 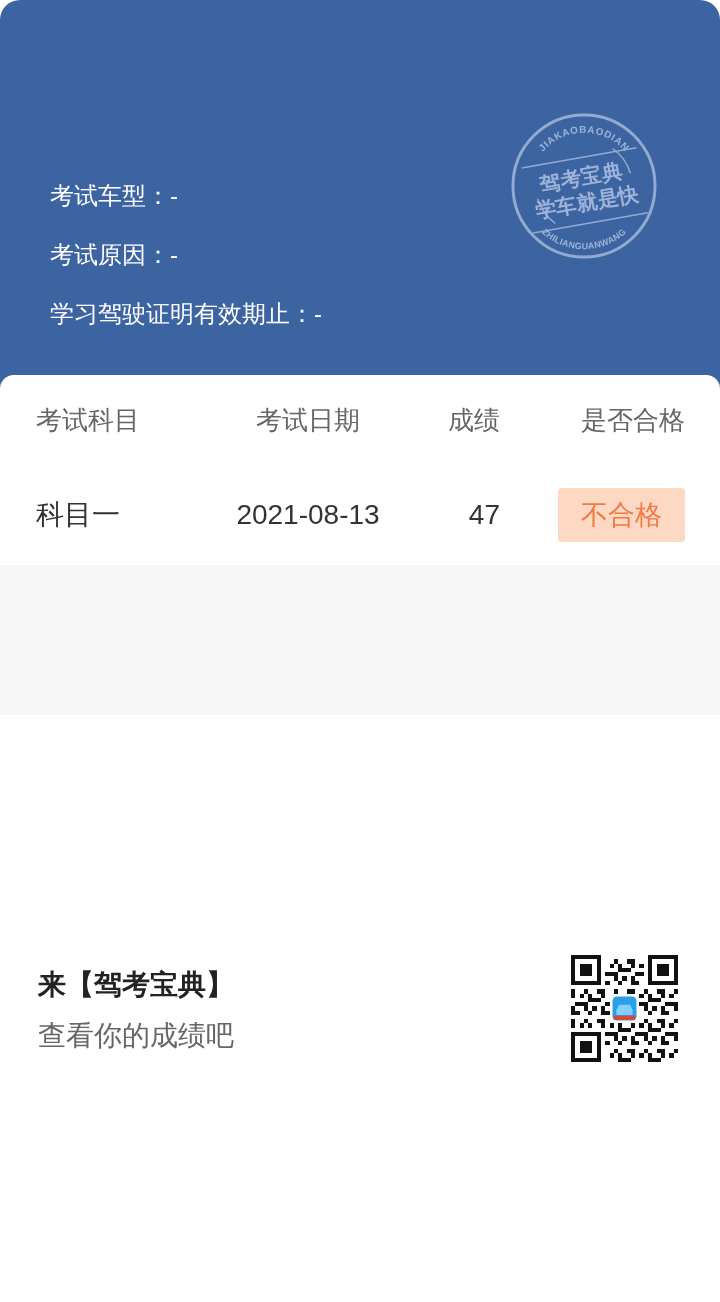 What do you see at coordinates (474, 419) in the screenshot?
I see `column-header: 成绩` at bounding box center [474, 419].